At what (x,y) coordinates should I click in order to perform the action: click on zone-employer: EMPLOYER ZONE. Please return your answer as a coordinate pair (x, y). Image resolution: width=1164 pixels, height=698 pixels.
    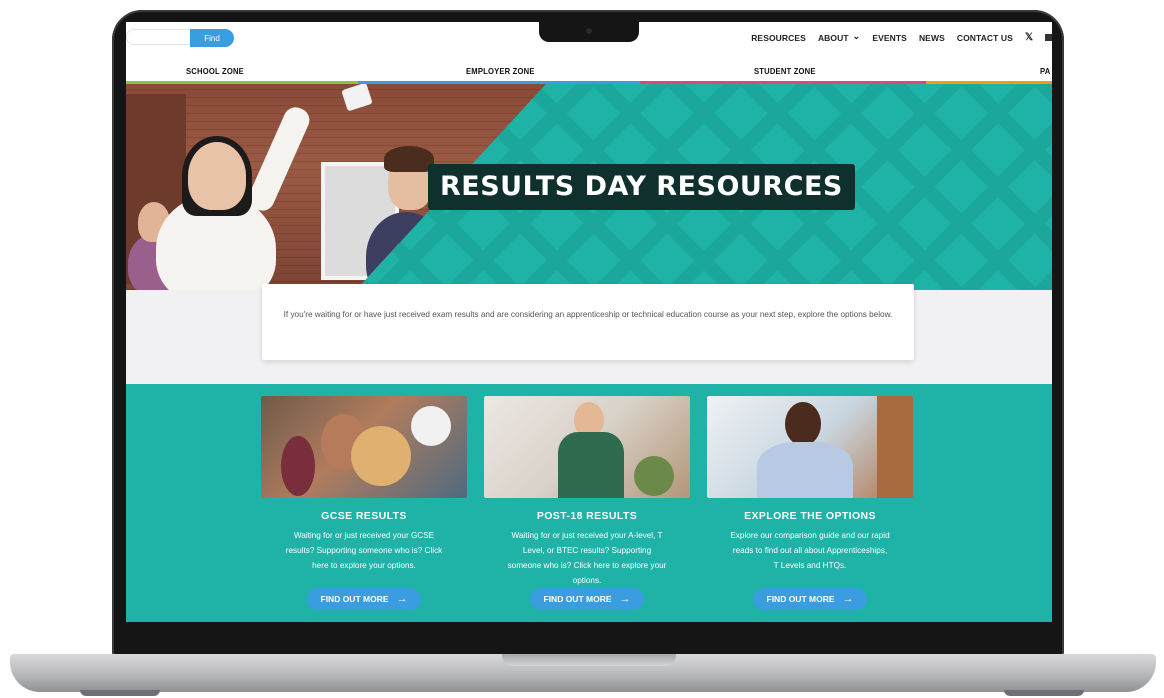
    Looking at the image, I should click on (499, 69).